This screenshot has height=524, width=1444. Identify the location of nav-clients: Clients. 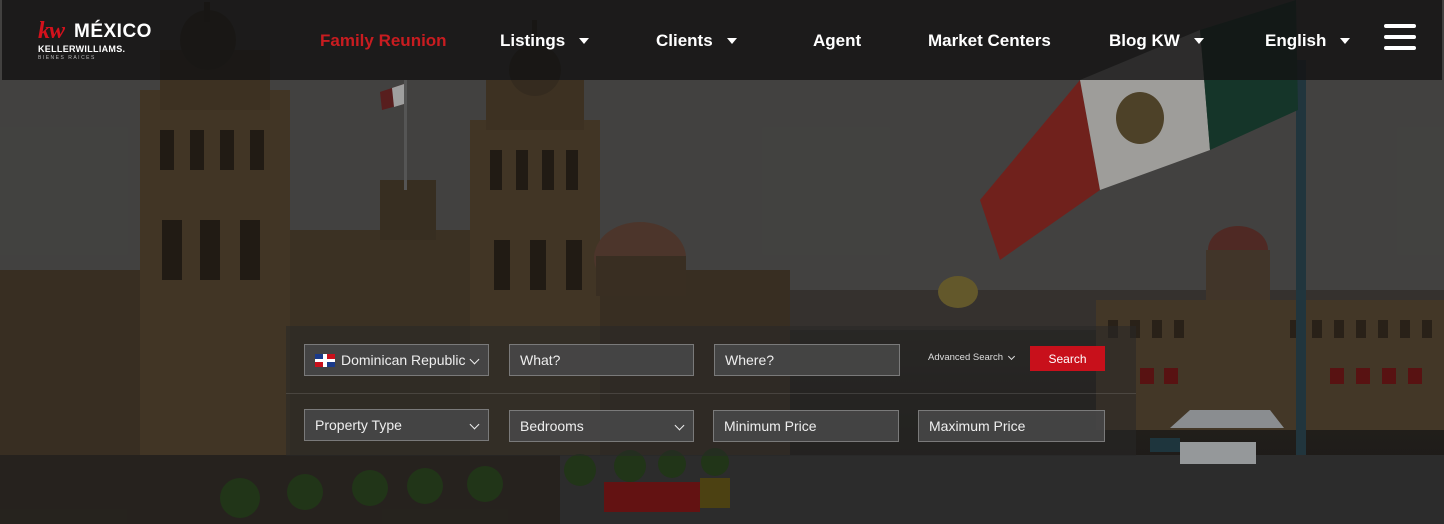
(696, 41).